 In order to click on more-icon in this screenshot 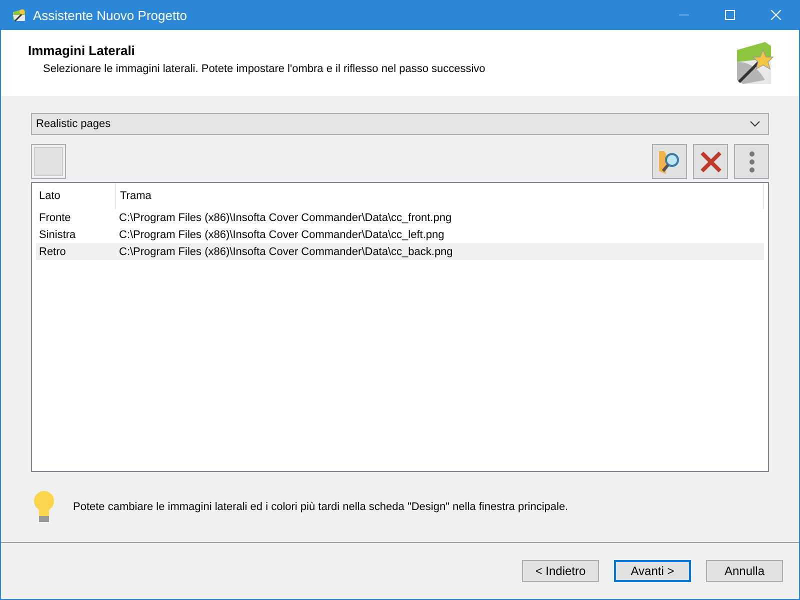, I will do `click(751, 161)`.